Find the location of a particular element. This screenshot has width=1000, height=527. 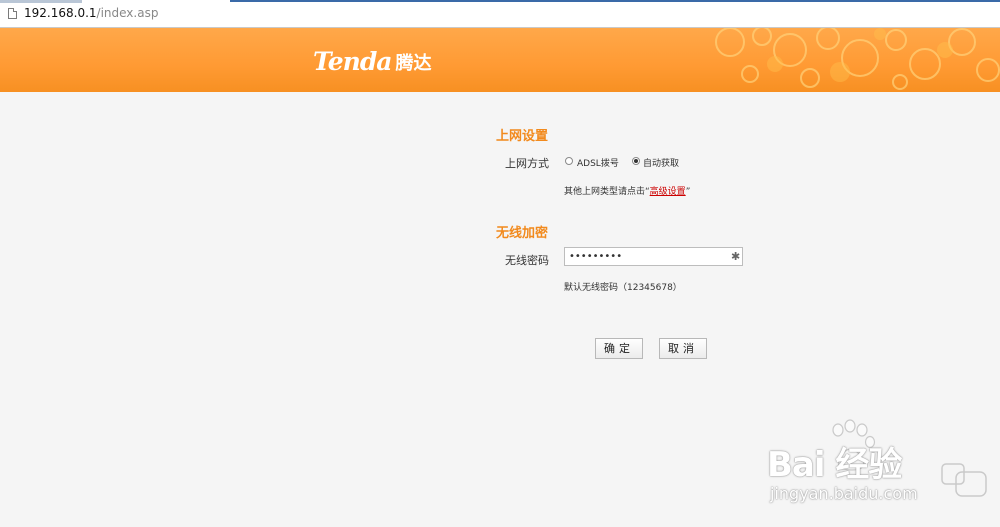

wireless-password-label: 无线密码 is located at coordinates (527, 260).